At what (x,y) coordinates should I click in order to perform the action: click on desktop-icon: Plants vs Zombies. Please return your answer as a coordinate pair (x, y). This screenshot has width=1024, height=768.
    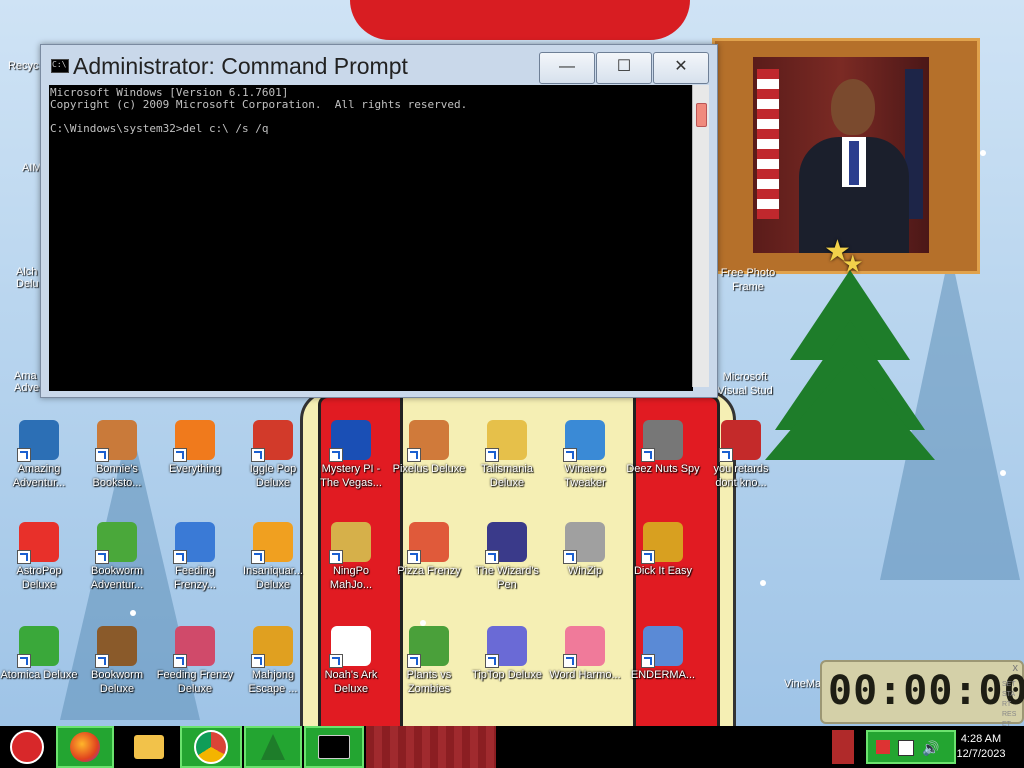
    Looking at the image, I should click on (429, 661).